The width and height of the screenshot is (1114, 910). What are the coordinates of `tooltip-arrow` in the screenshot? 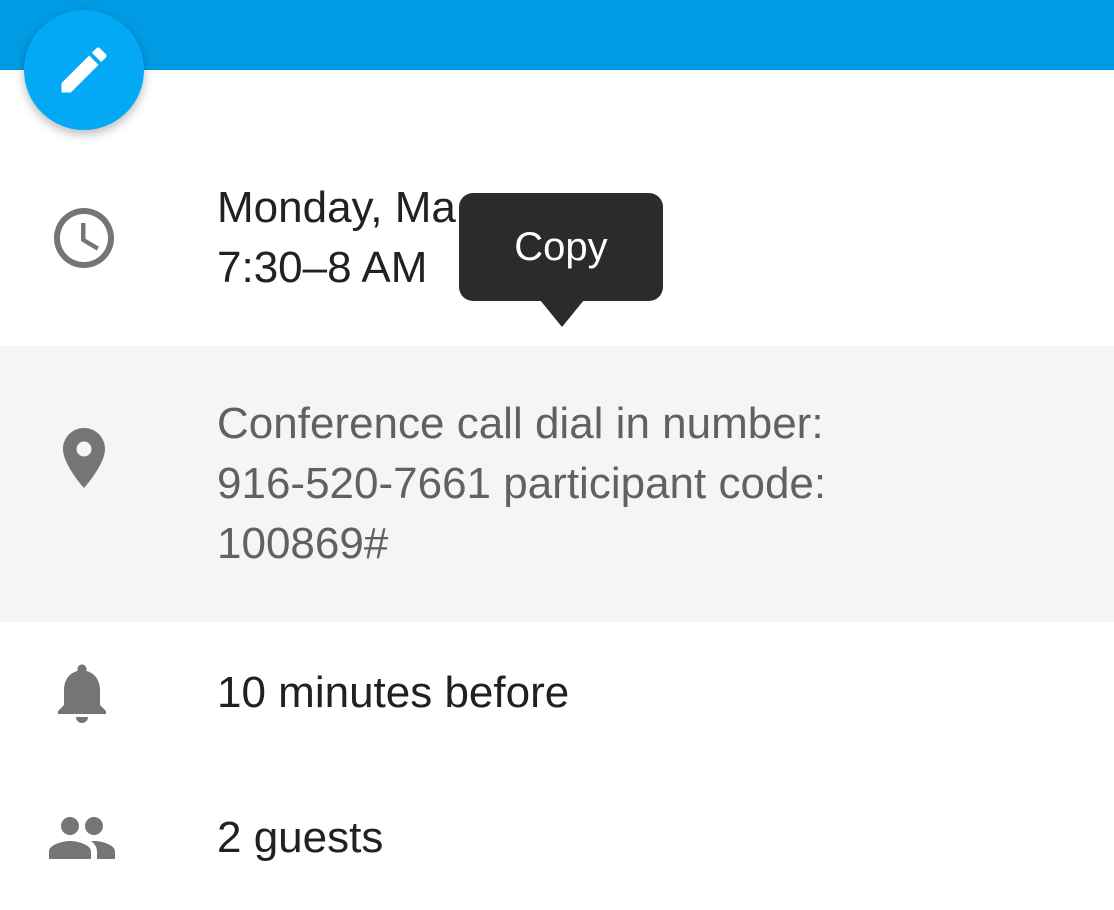 It's located at (562, 313).